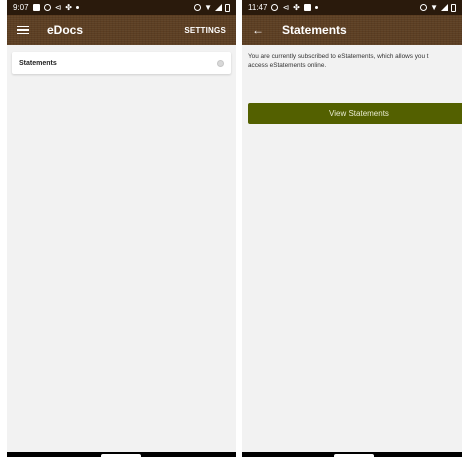  I want to click on back-arrow-icon: ←, so click(258, 30).